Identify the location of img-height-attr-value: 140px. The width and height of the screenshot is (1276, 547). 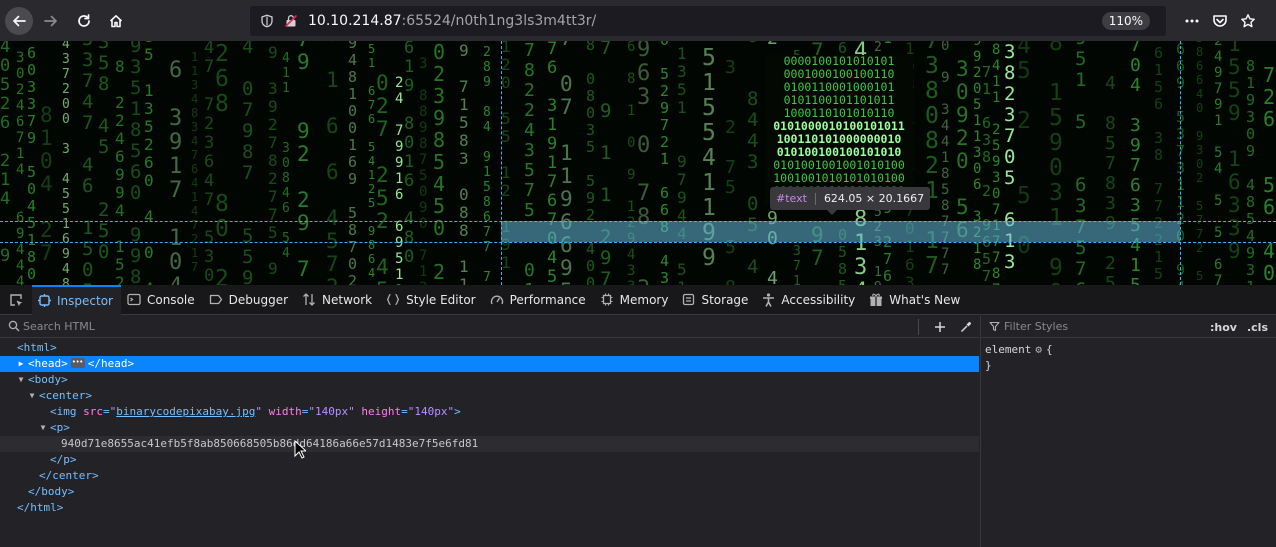
(431, 411).